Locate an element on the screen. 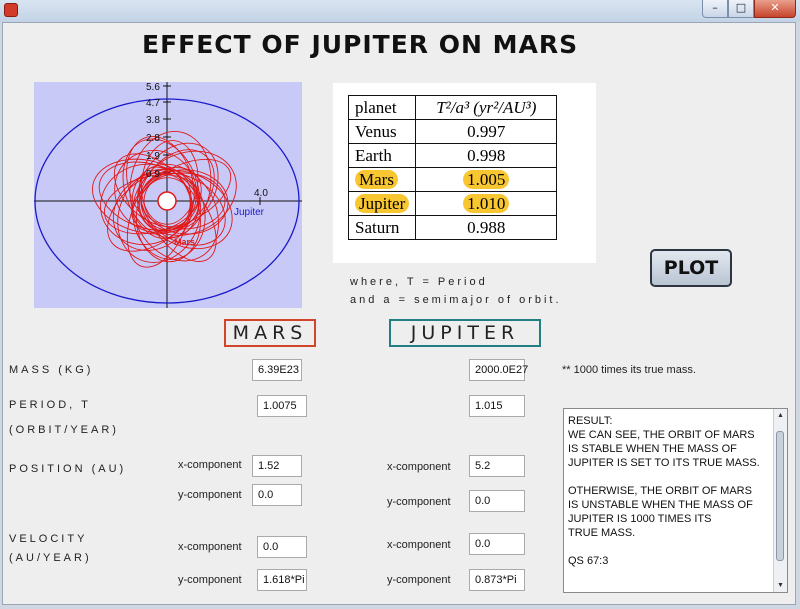 Image resolution: width=800 pixels, height=609 pixels. orbit-plot: 5.6 4.7 3.8 2.8 1.9 0.9 4.0 Jupiter Mars is located at coordinates (168, 195).